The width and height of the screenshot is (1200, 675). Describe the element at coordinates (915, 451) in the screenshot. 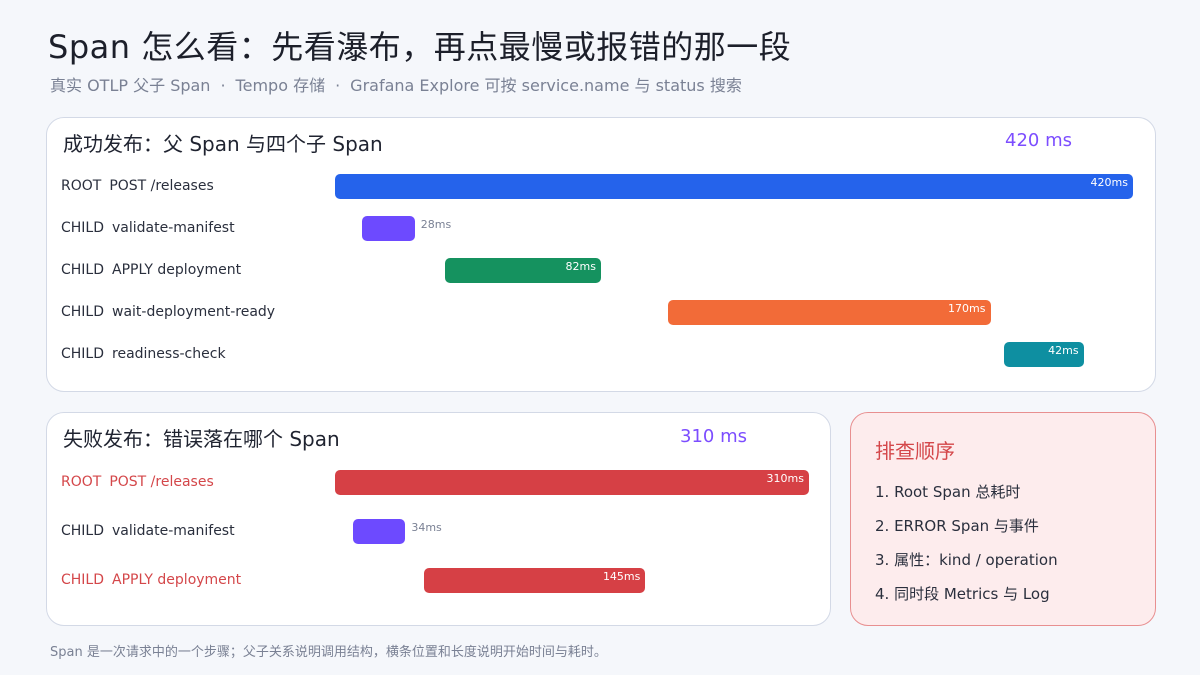

I see `troubleshoot-title: 排查顺序` at that location.